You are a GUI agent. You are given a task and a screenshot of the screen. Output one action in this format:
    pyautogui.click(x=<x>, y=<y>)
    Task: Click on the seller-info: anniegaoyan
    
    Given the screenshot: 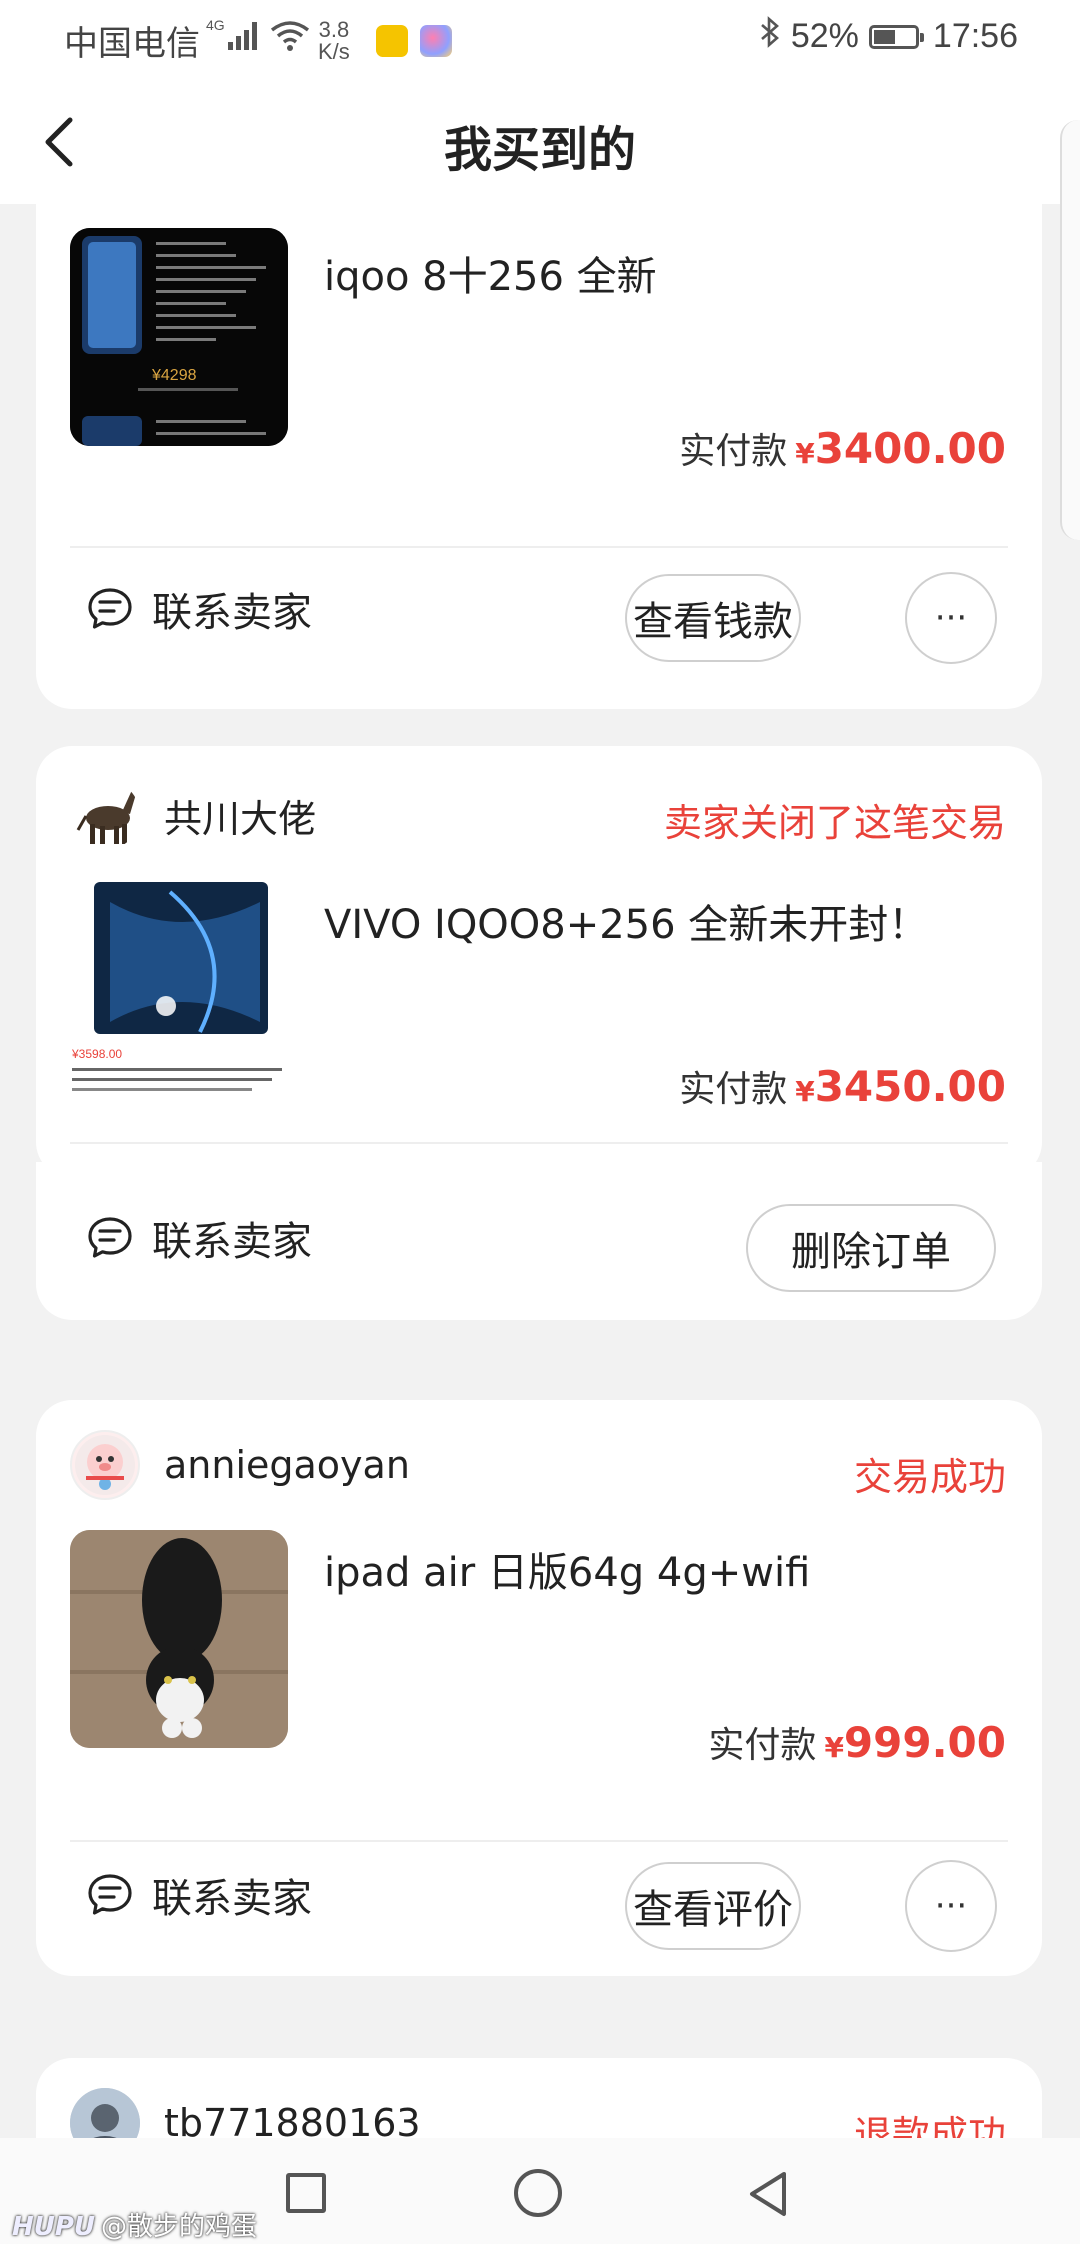 What is the action you would take?
    pyautogui.click(x=240, y=1465)
    